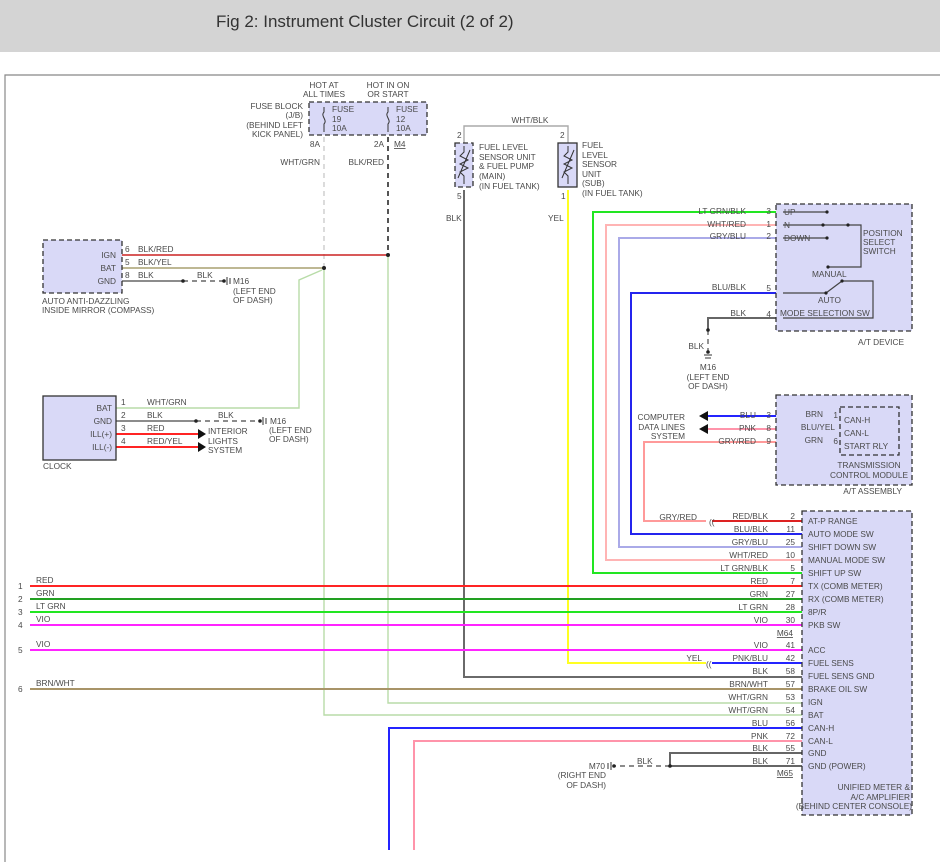 This screenshot has height=862, width=940. Describe the element at coordinates (737, 441) in the screenshot. I see `wire-label: GRY/RED` at that location.